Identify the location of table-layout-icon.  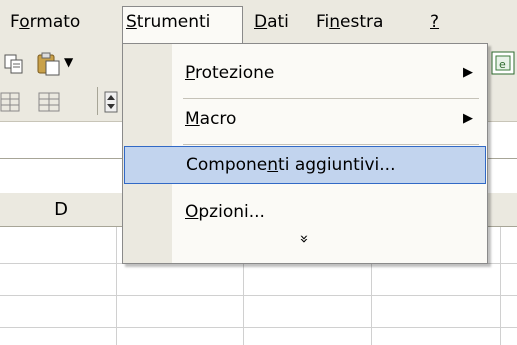
(49, 102).